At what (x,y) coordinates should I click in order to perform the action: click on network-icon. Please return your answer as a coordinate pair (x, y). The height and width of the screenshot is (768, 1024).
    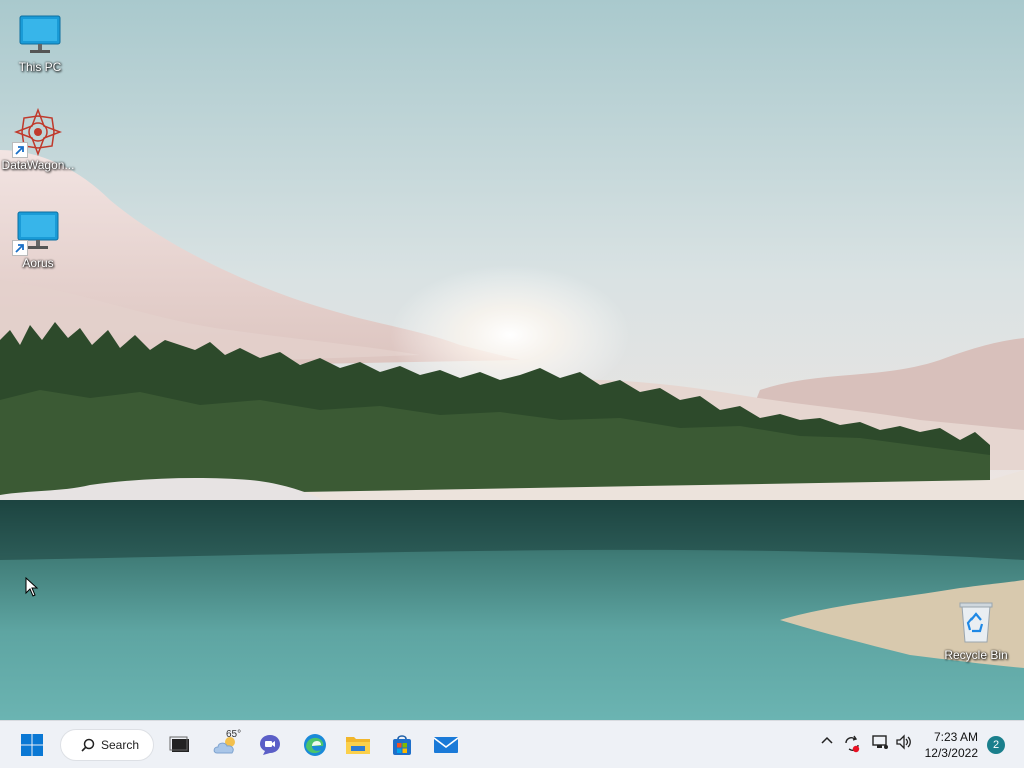
    Looking at the image, I should click on (880, 742).